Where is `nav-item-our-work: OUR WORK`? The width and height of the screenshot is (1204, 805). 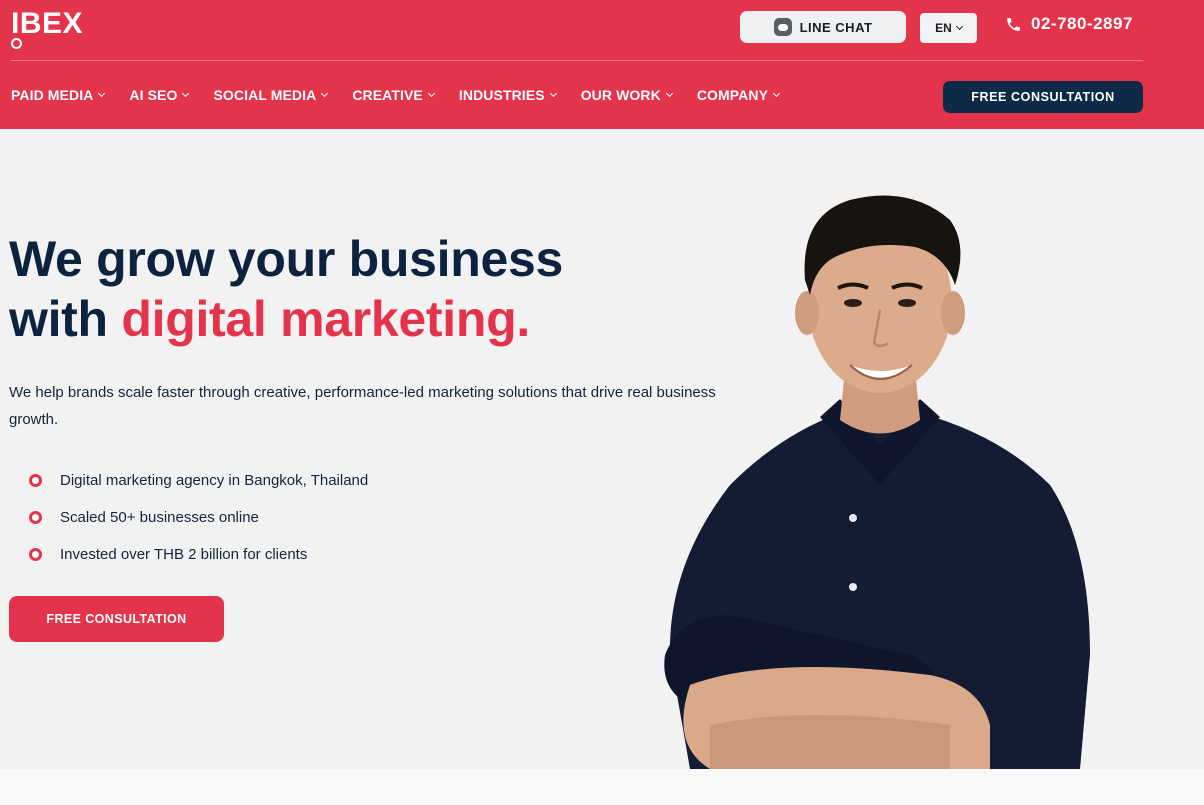 nav-item-our-work: OUR WORK is located at coordinates (626, 95).